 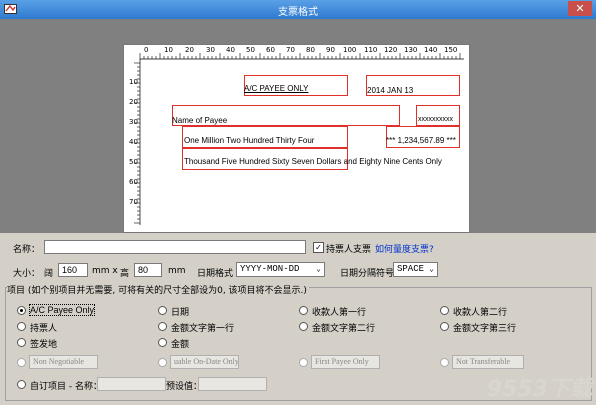 What do you see at coordinates (148, 270) in the screenshot?
I see `height-input: 80` at bounding box center [148, 270].